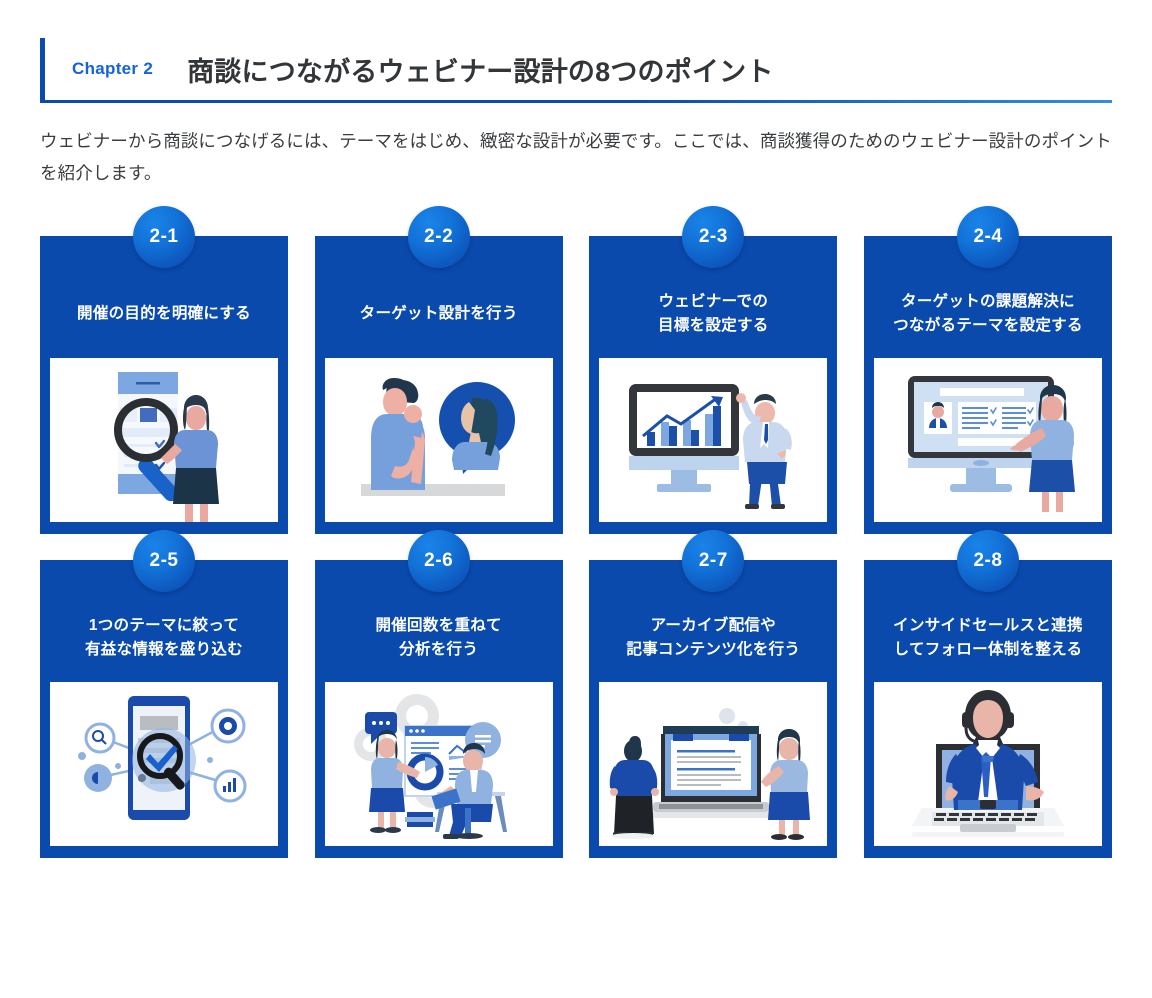  I want to click on team-dashboard-analysis-illustration, so click(438, 763).